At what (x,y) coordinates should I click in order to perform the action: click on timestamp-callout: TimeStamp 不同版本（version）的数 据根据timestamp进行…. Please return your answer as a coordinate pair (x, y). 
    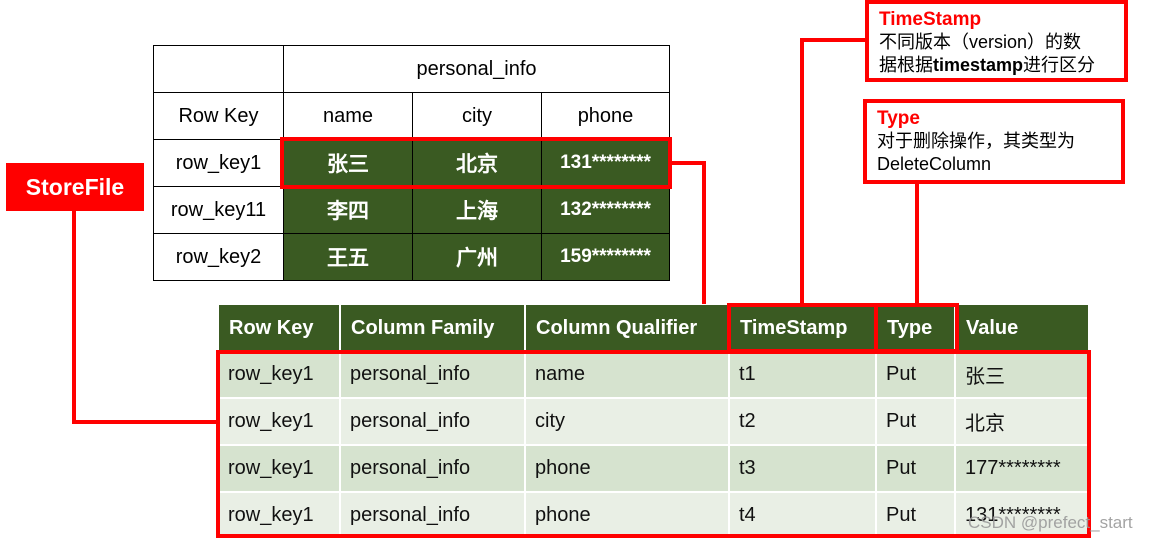
    Looking at the image, I should click on (996, 41).